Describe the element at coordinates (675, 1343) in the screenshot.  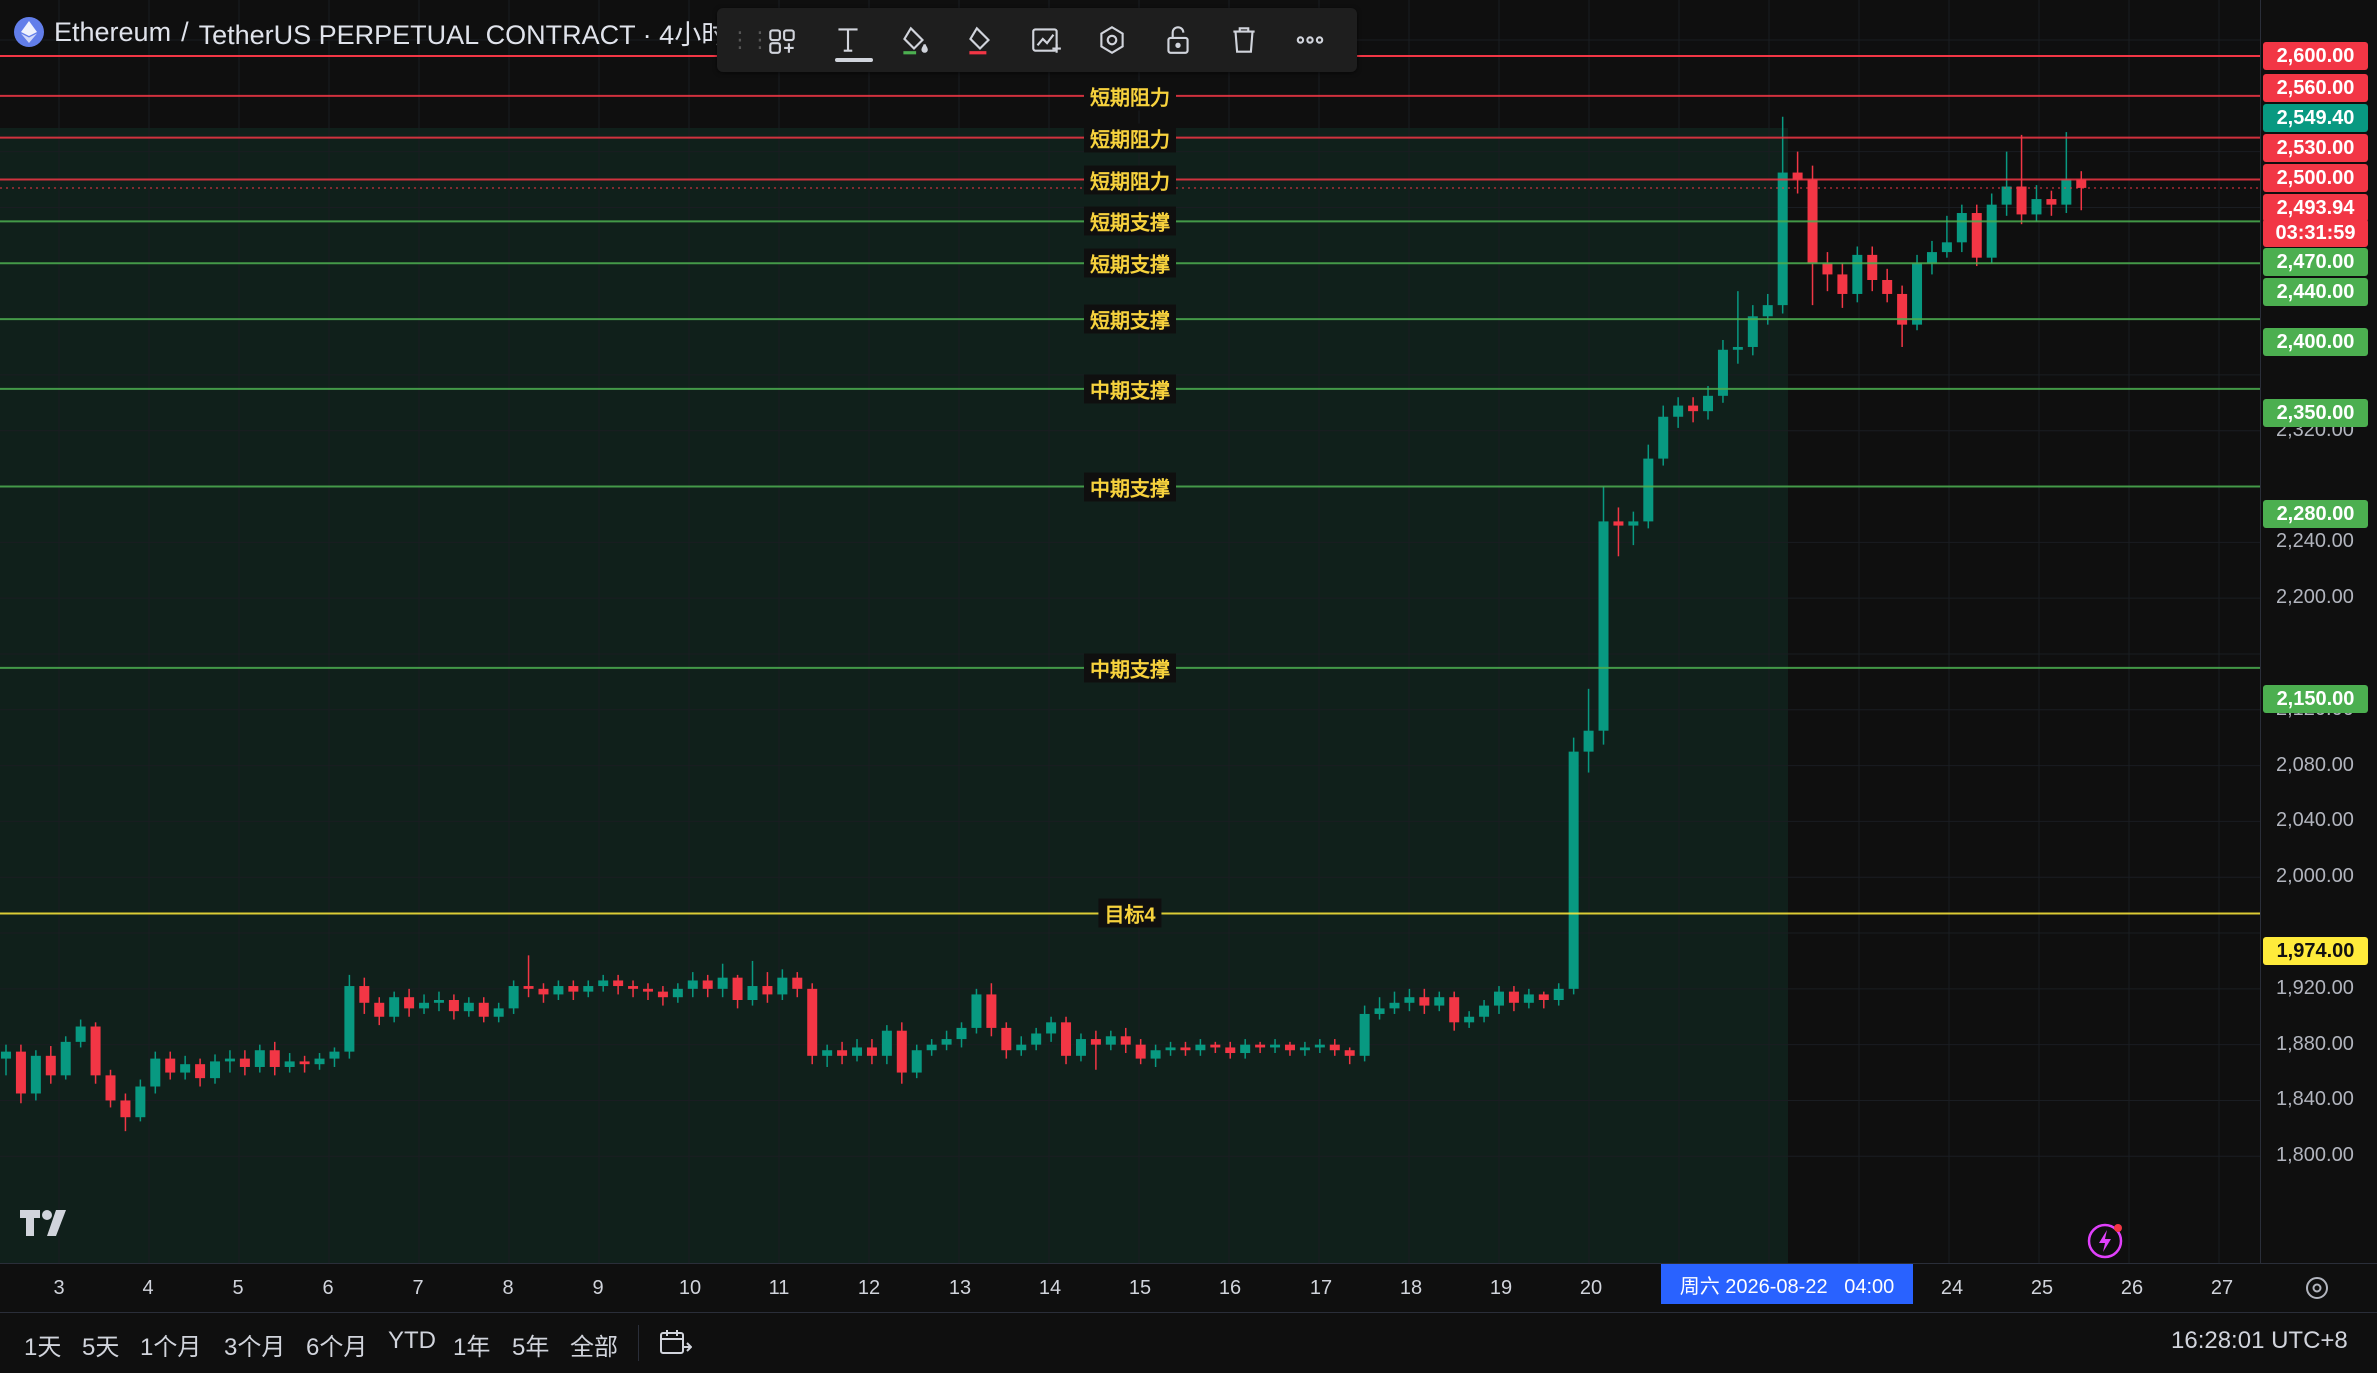
I see `date-range-icon` at that location.